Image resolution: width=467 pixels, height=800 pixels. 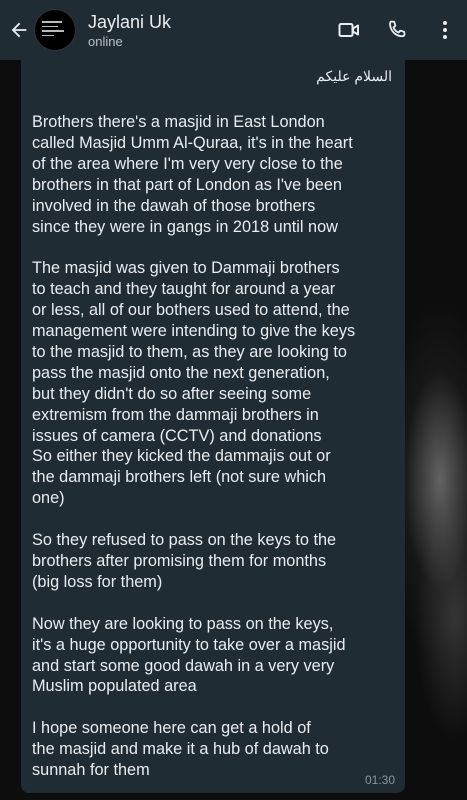 What do you see at coordinates (349, 30) in the screenshot?
I see `video-call-icon` at bounding box center [349, 30].